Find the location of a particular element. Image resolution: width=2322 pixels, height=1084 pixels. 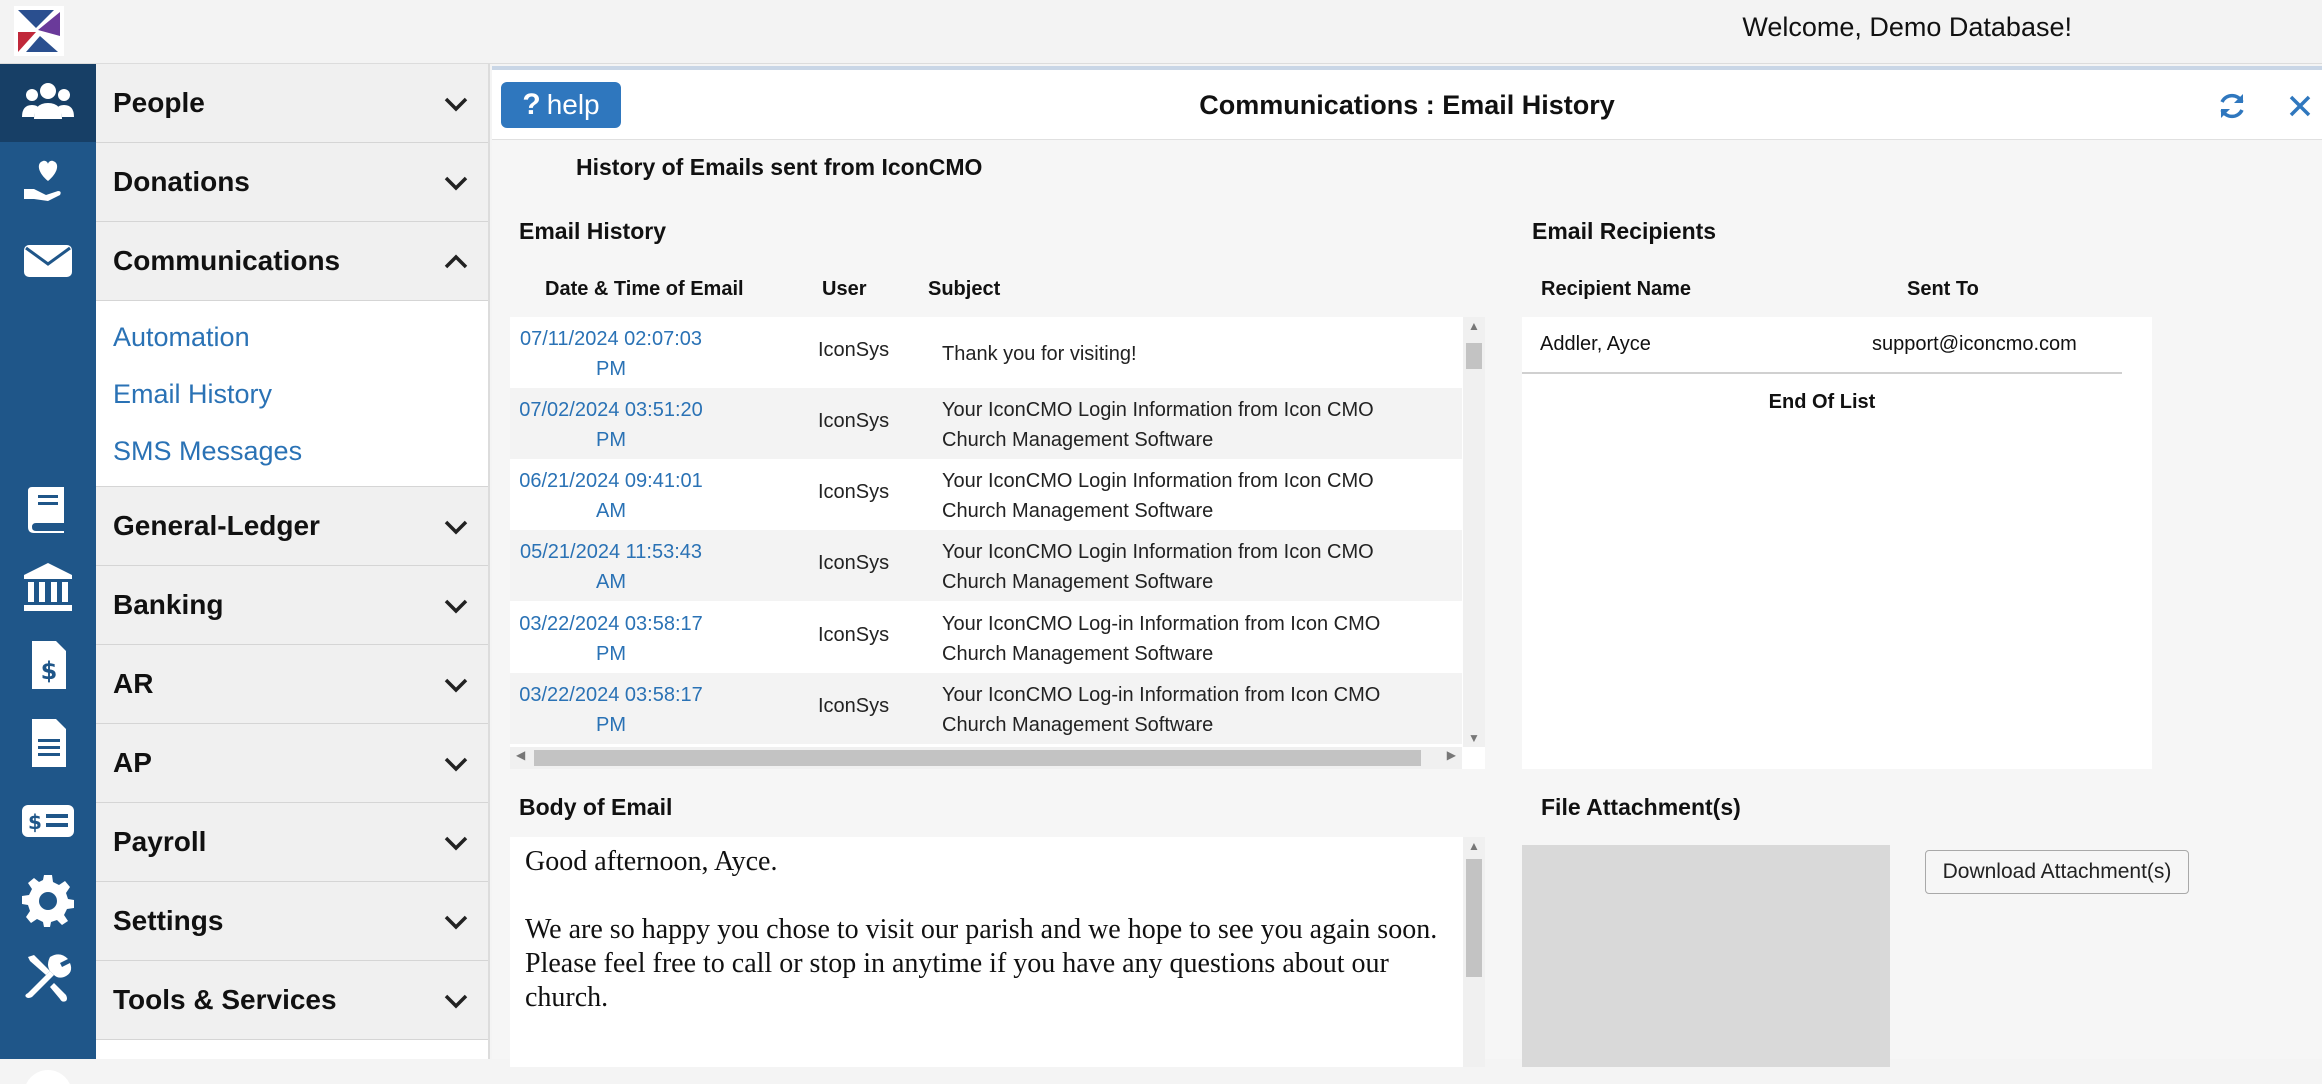

chevron-up-icon is located at coordinates (456, 261).